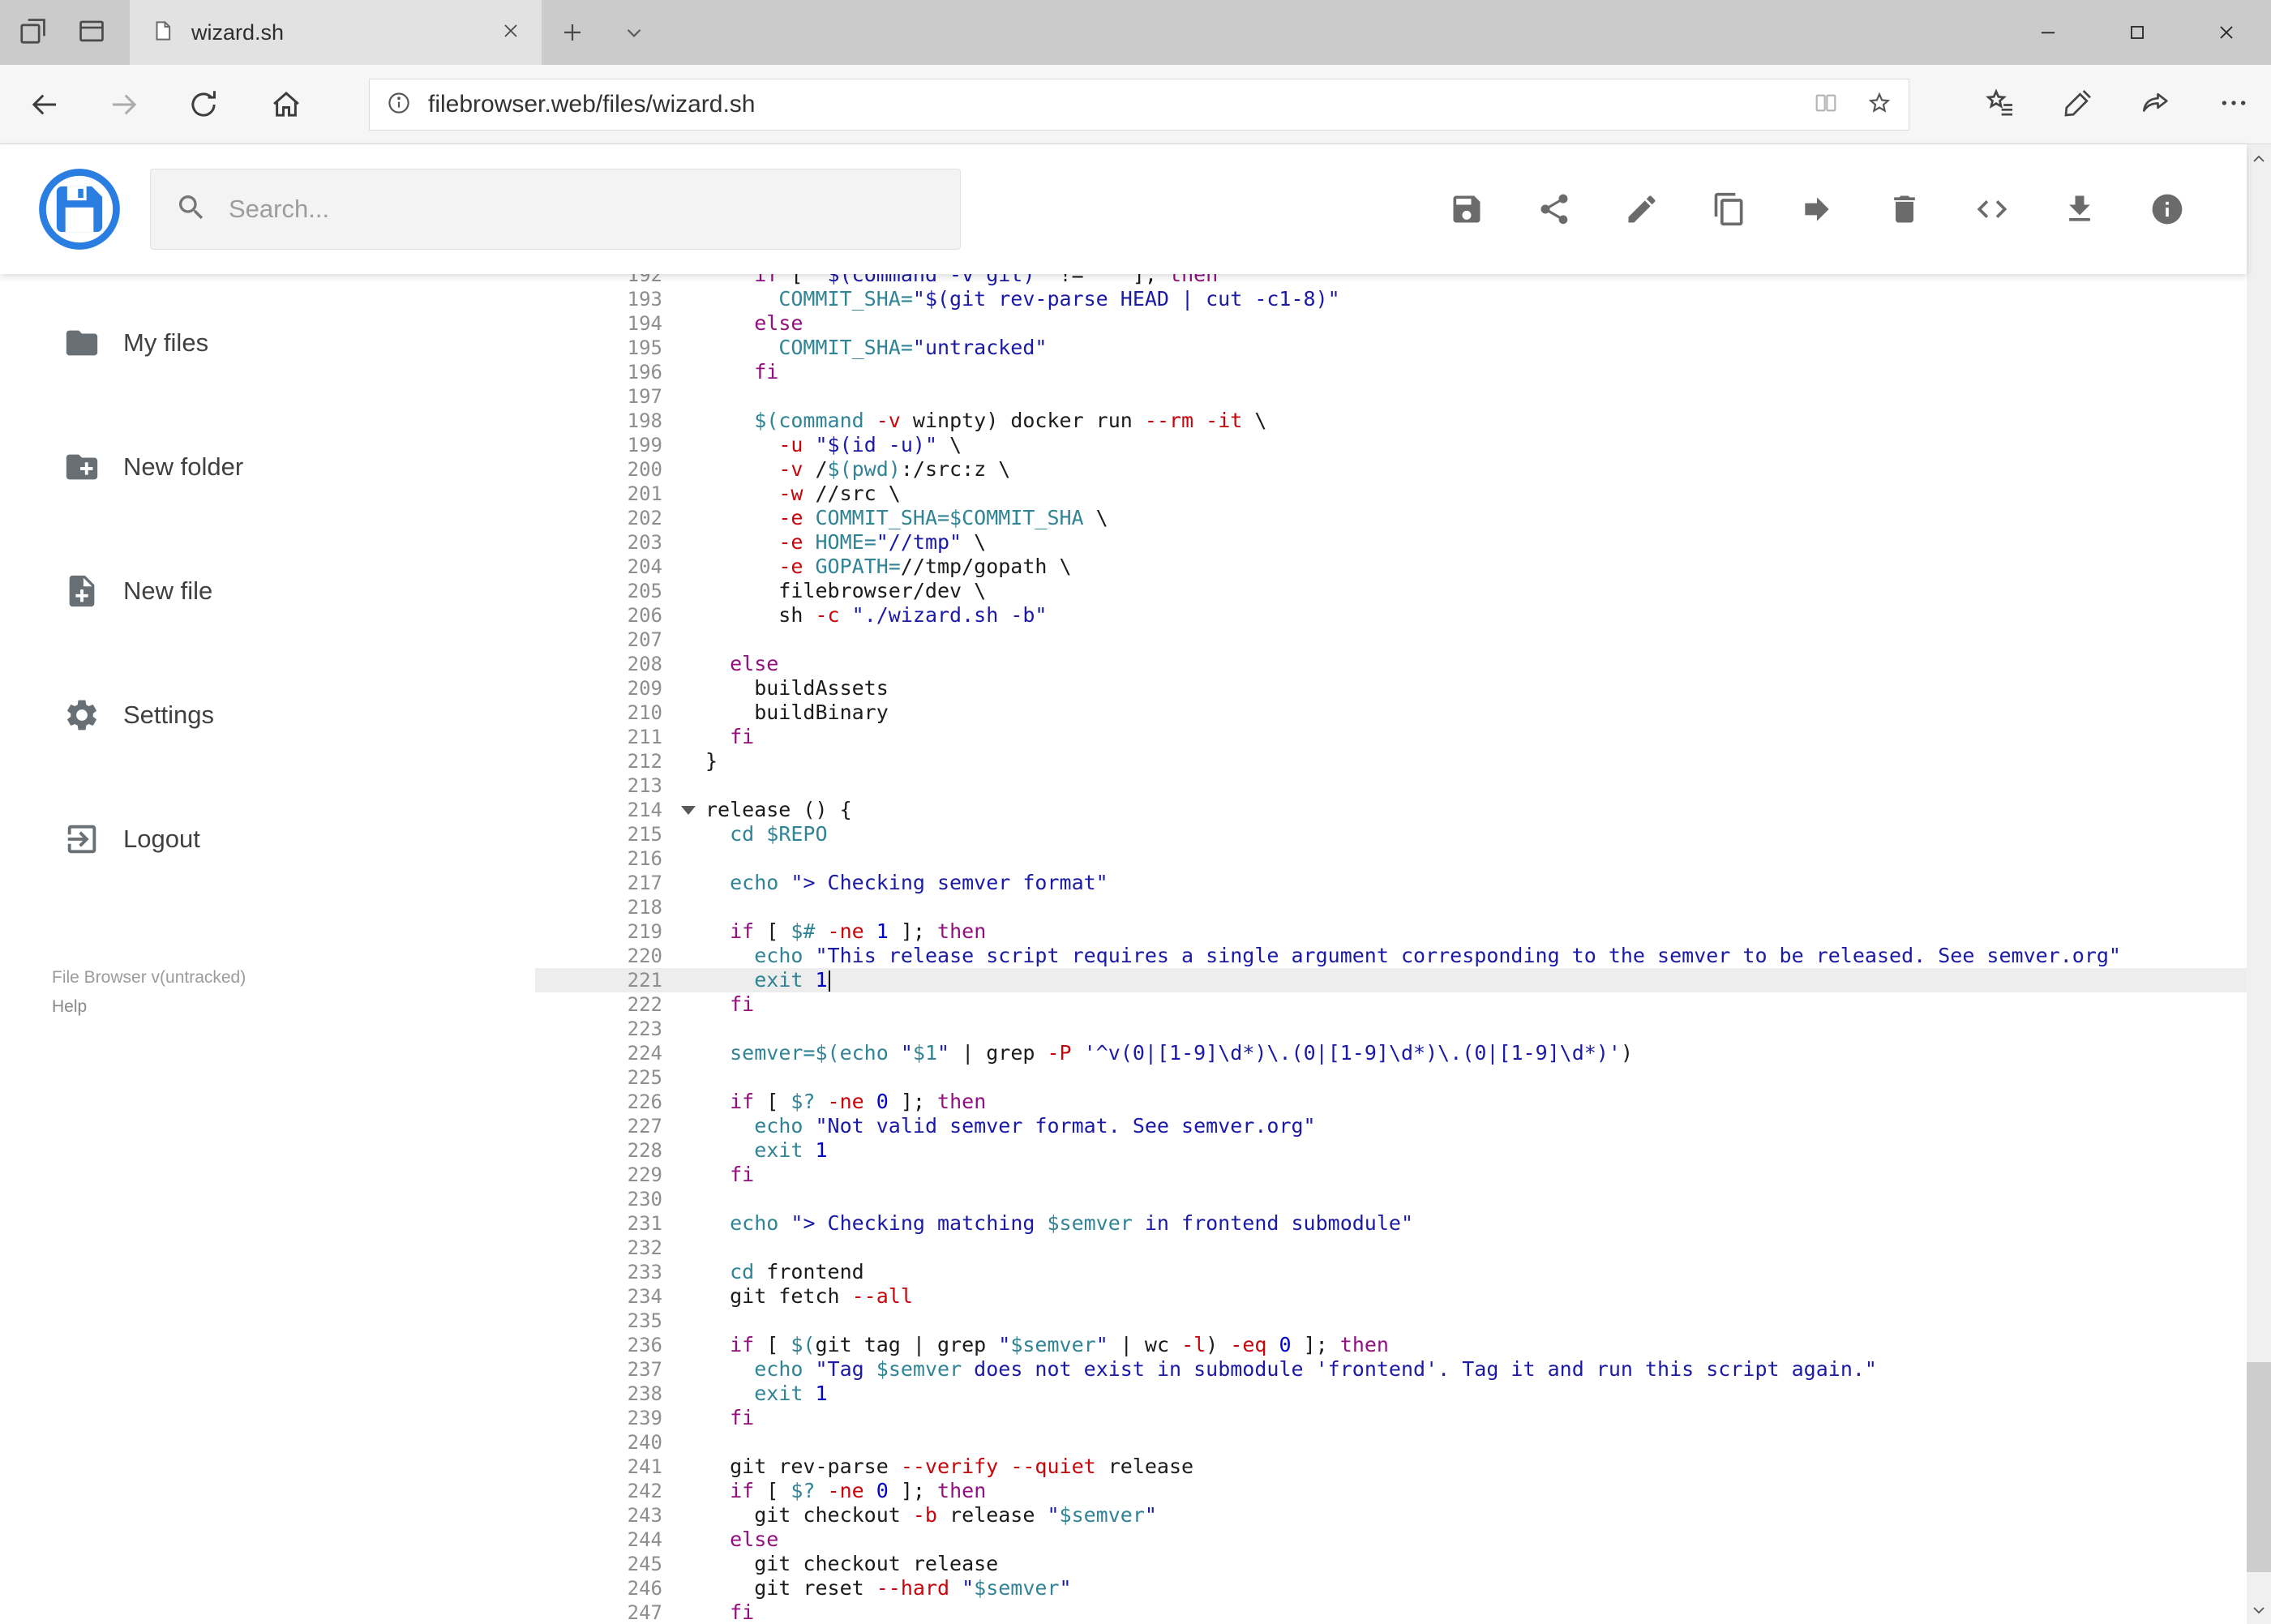 The image size is (2271, 1624). Describe the element at coordinates (1391, 1418) in the screenshot. I see `code-line: 239 fi` at that location.